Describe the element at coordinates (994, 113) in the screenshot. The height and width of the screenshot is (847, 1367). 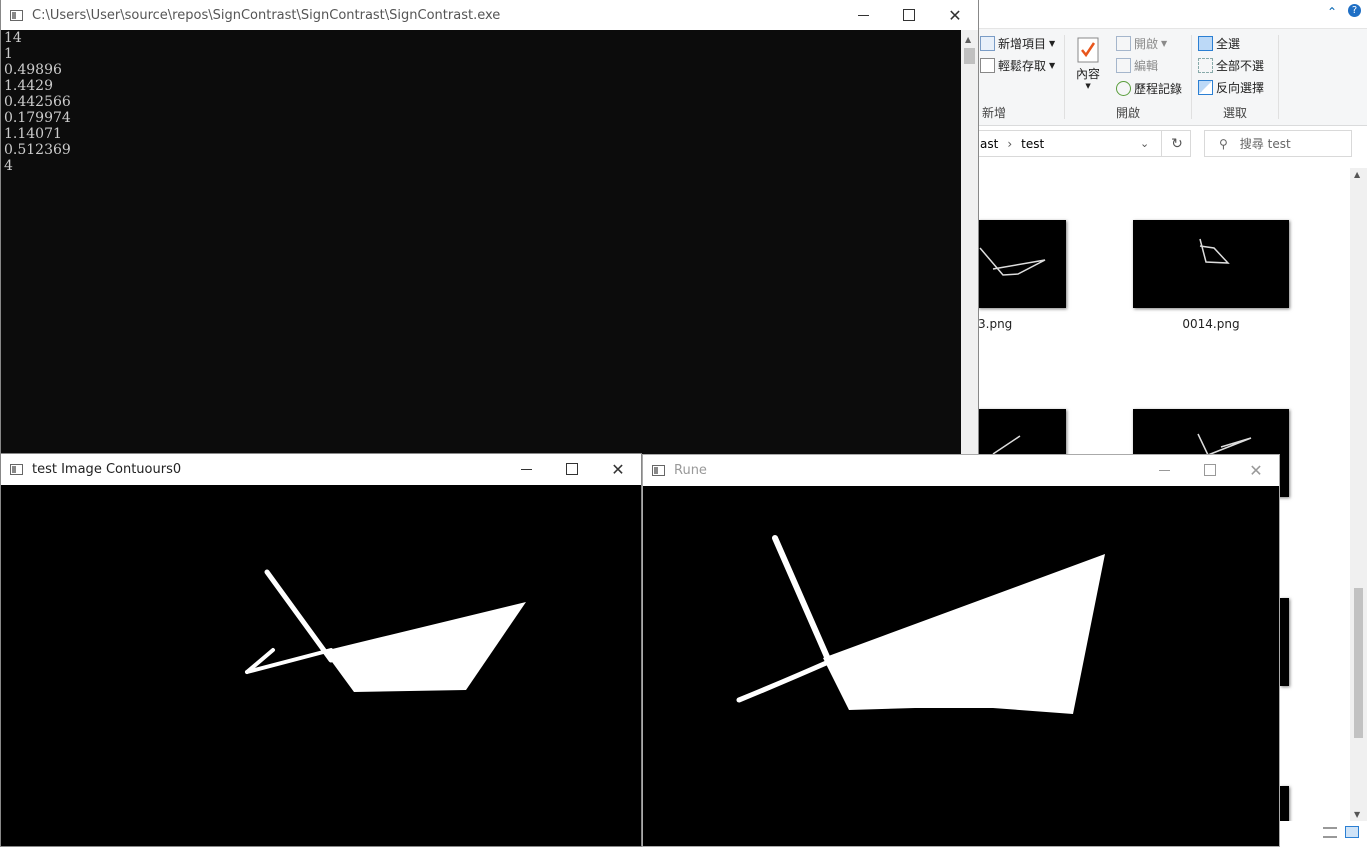
I see `group-label-new: 新增` at that location.